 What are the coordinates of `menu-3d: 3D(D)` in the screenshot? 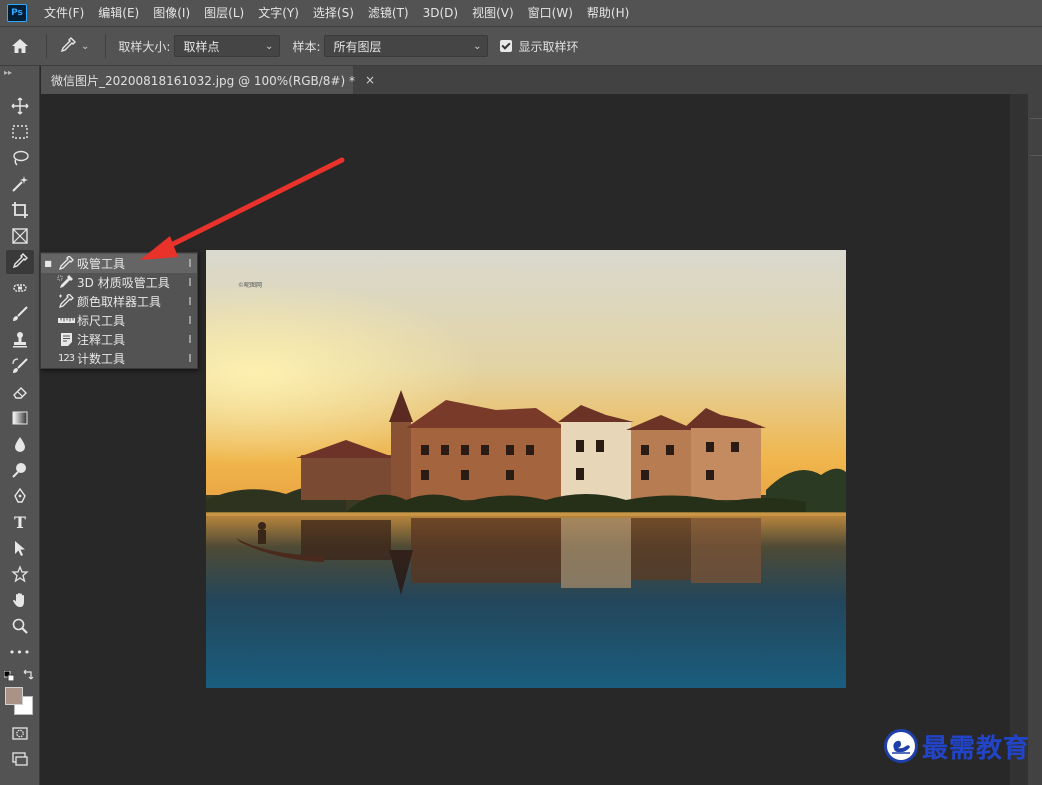 It's located at (440, 13).